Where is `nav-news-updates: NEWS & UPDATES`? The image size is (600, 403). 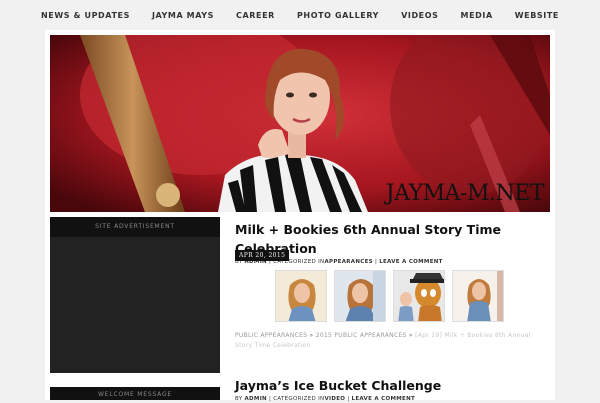 nav-news-updates: NEWS & UPDATES is located at coordinates (85, 15).